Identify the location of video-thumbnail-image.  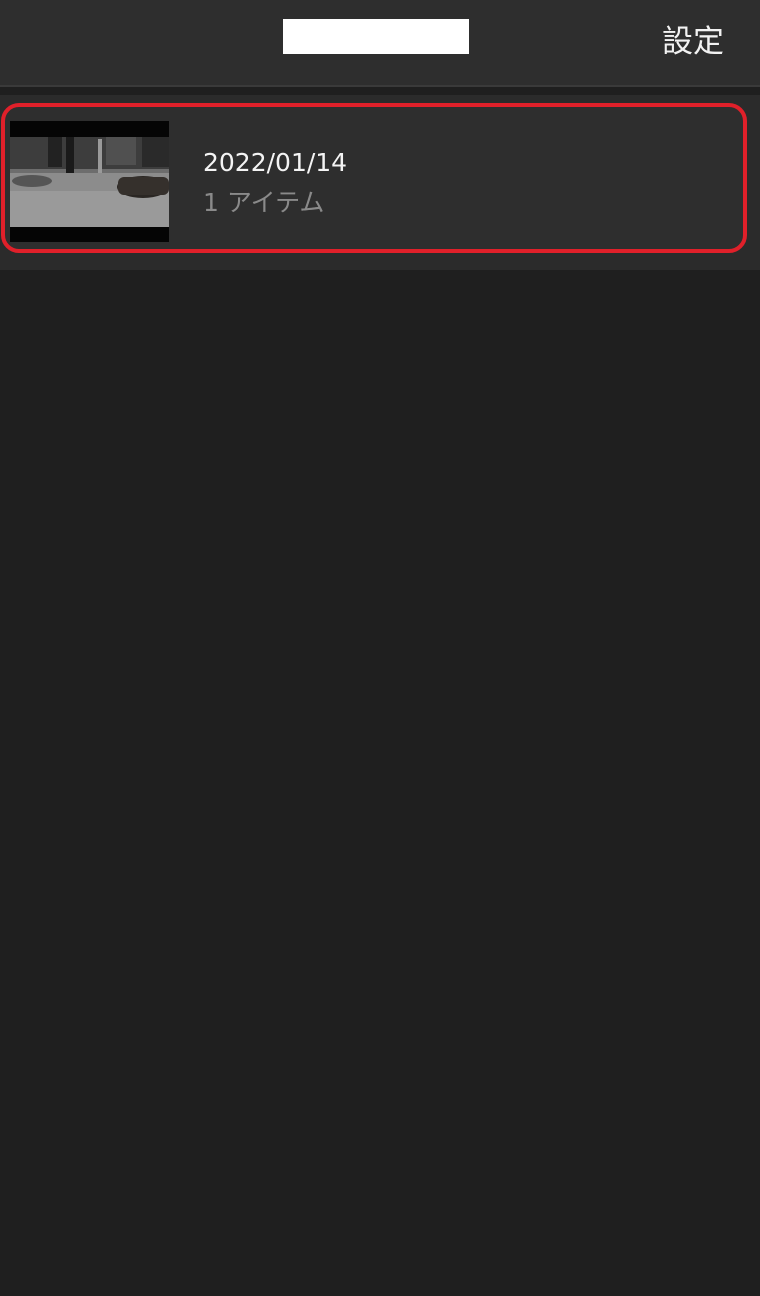
(89, 181).